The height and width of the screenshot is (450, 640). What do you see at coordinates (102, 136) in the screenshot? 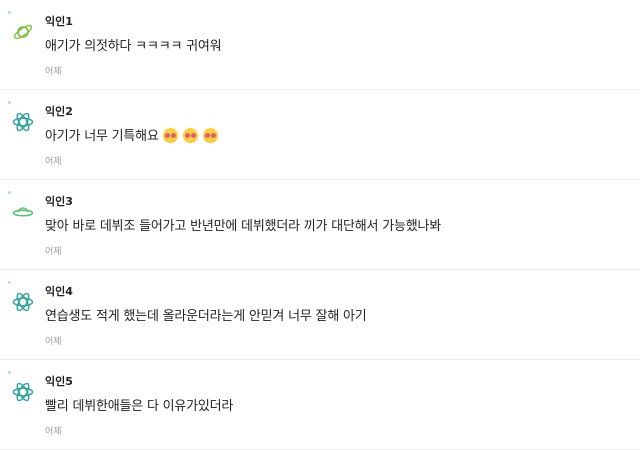
I see `comment-text: 아기가 너무 기특해요` at bounding box center [102, 136].